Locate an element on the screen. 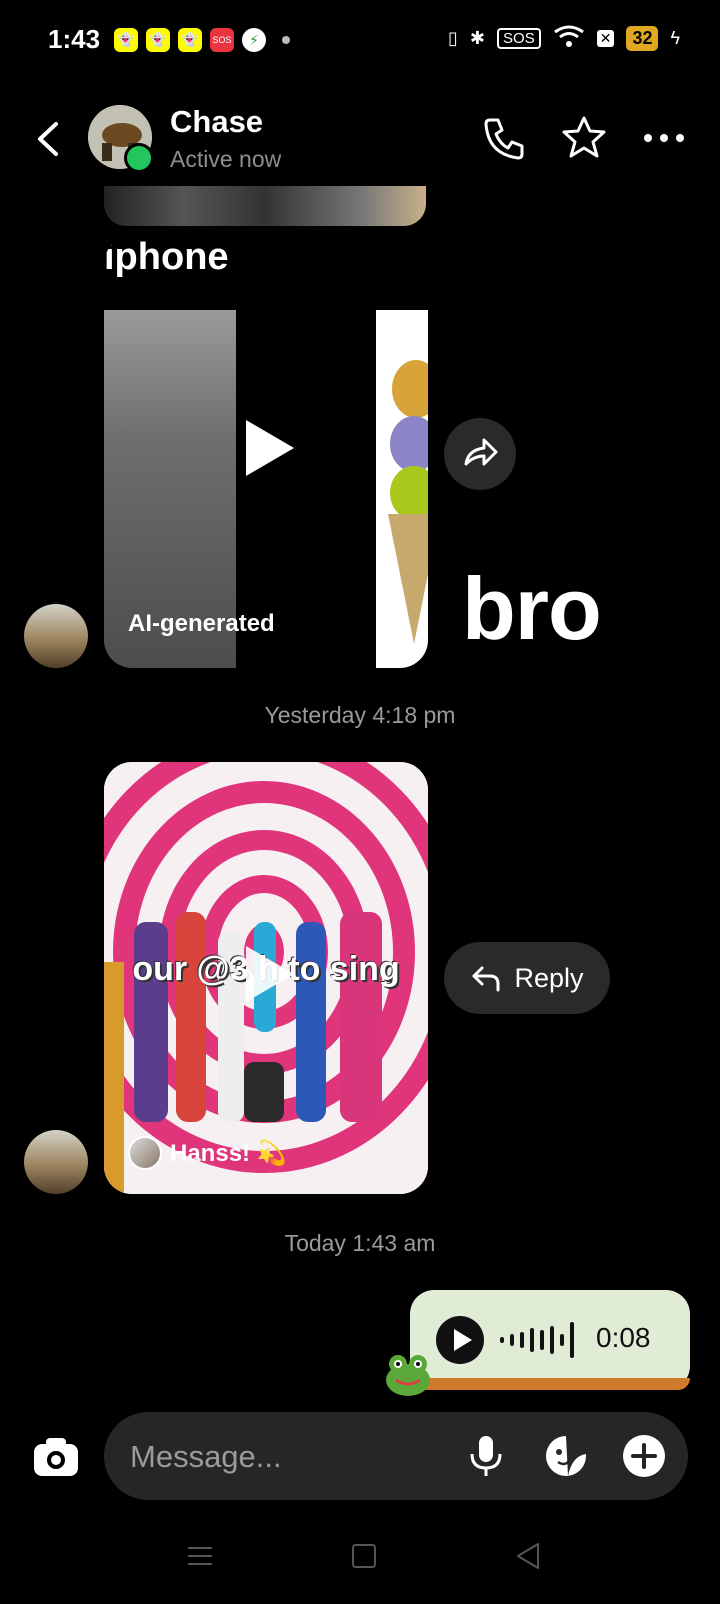 The image size is (720, 1604). back-arrow-icon is located at coordinates (48, 139).